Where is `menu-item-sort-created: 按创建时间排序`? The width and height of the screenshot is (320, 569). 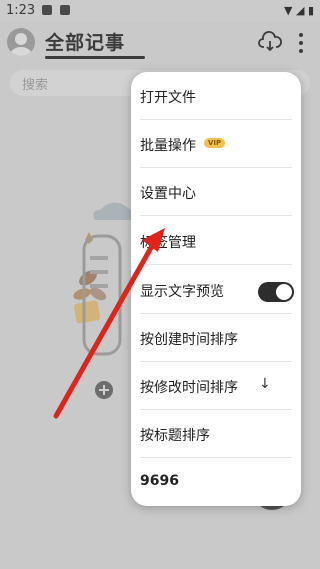
menu-item-sort-created: 按创建时间排序 is located at coordinates (216, 338).